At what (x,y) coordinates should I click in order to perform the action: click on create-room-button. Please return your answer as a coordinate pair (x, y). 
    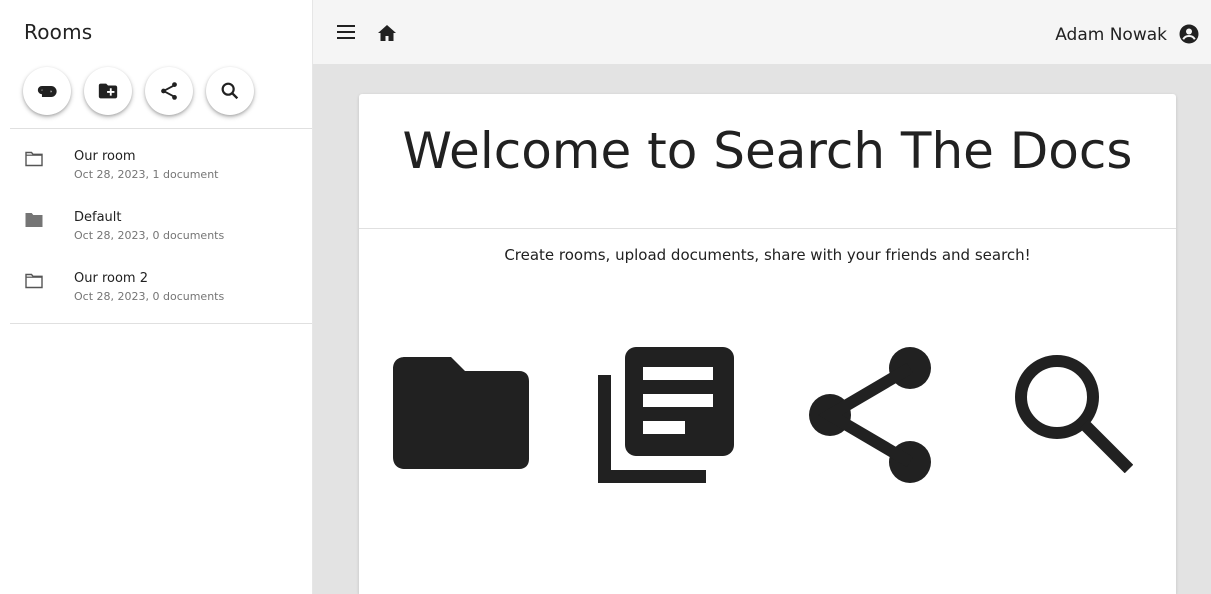
    Looking at the image, I should click on (108, 91).